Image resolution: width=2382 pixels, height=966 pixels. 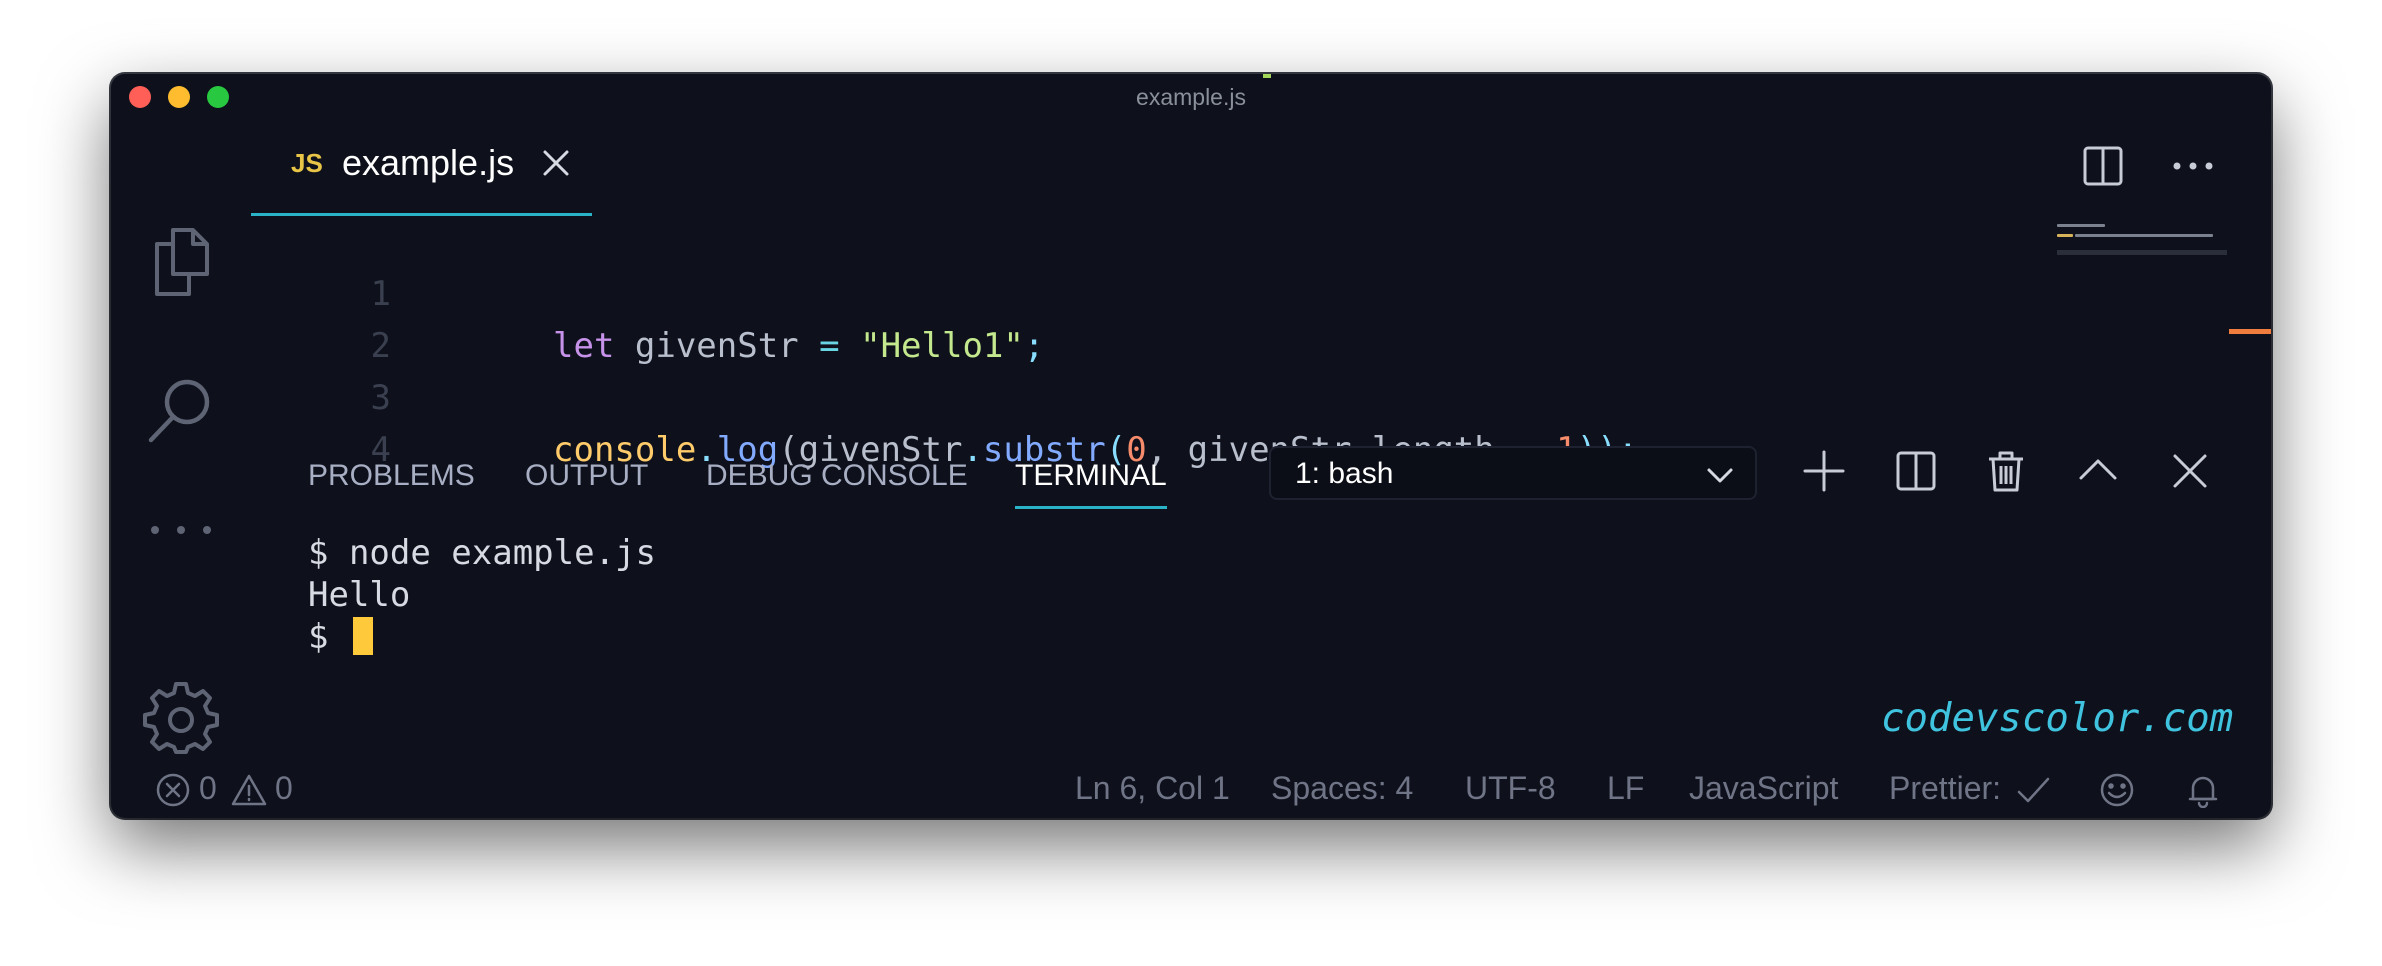 I want to click on tab-label: example.js, so click(x=428, y=162).